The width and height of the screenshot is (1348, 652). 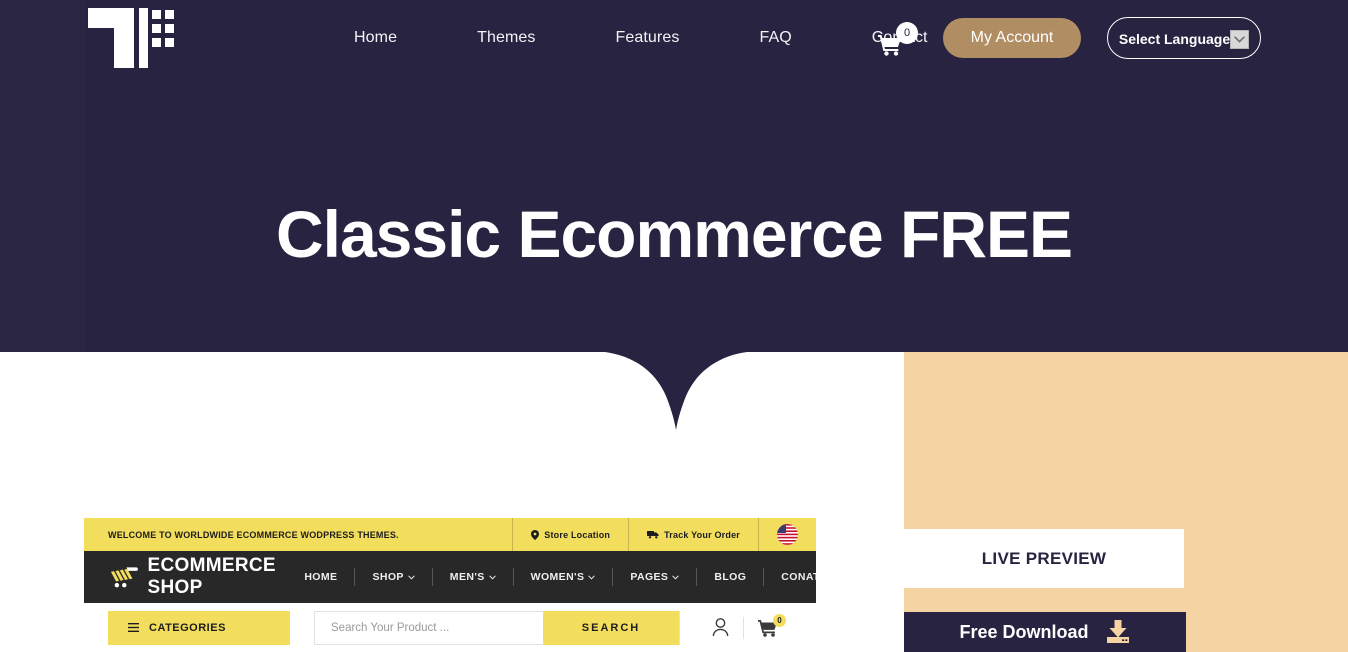 What do you see at coordinates (557, 577) in the screenshot?
I see `preview-menu-womens-label: WOMEN'S` at bounding box center [557, 577].